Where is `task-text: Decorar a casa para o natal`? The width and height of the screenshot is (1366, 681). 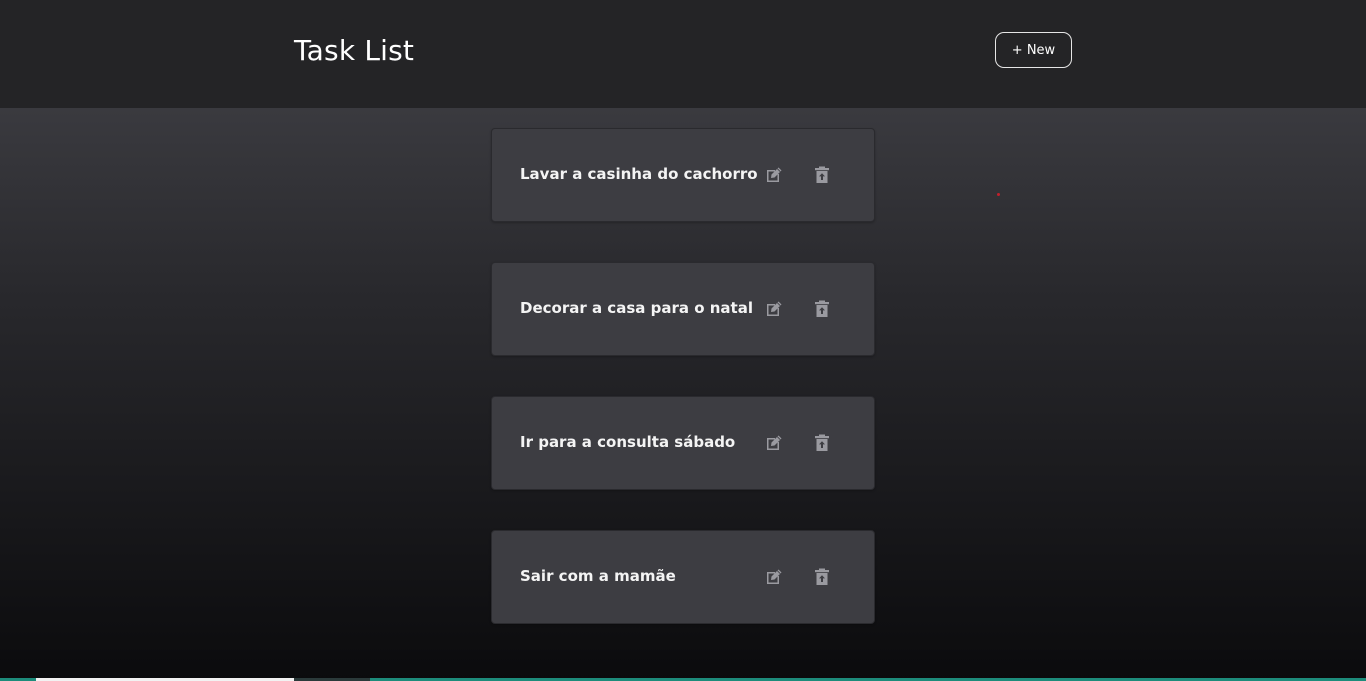 task-text: Decorar a casa para o natal is located at coordinates (636, 308).